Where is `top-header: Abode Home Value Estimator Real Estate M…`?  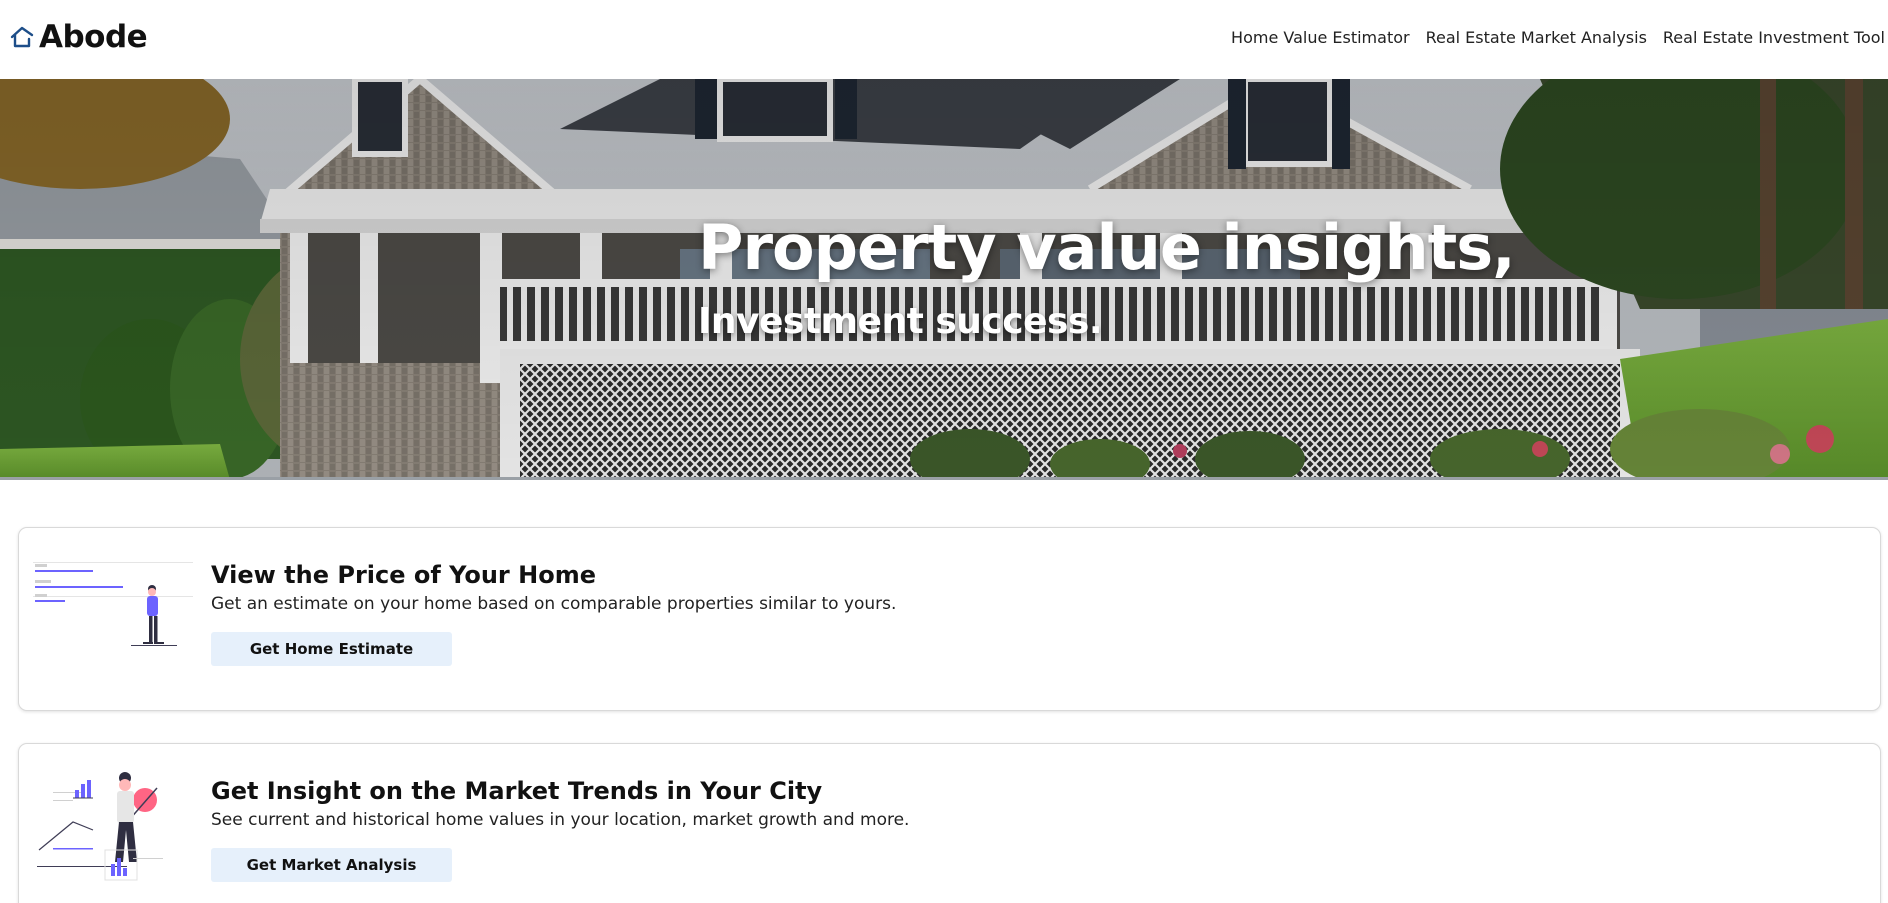 top-header: Abode Home Value Estimator Real Estate M… is located at coordinates (944, 39).